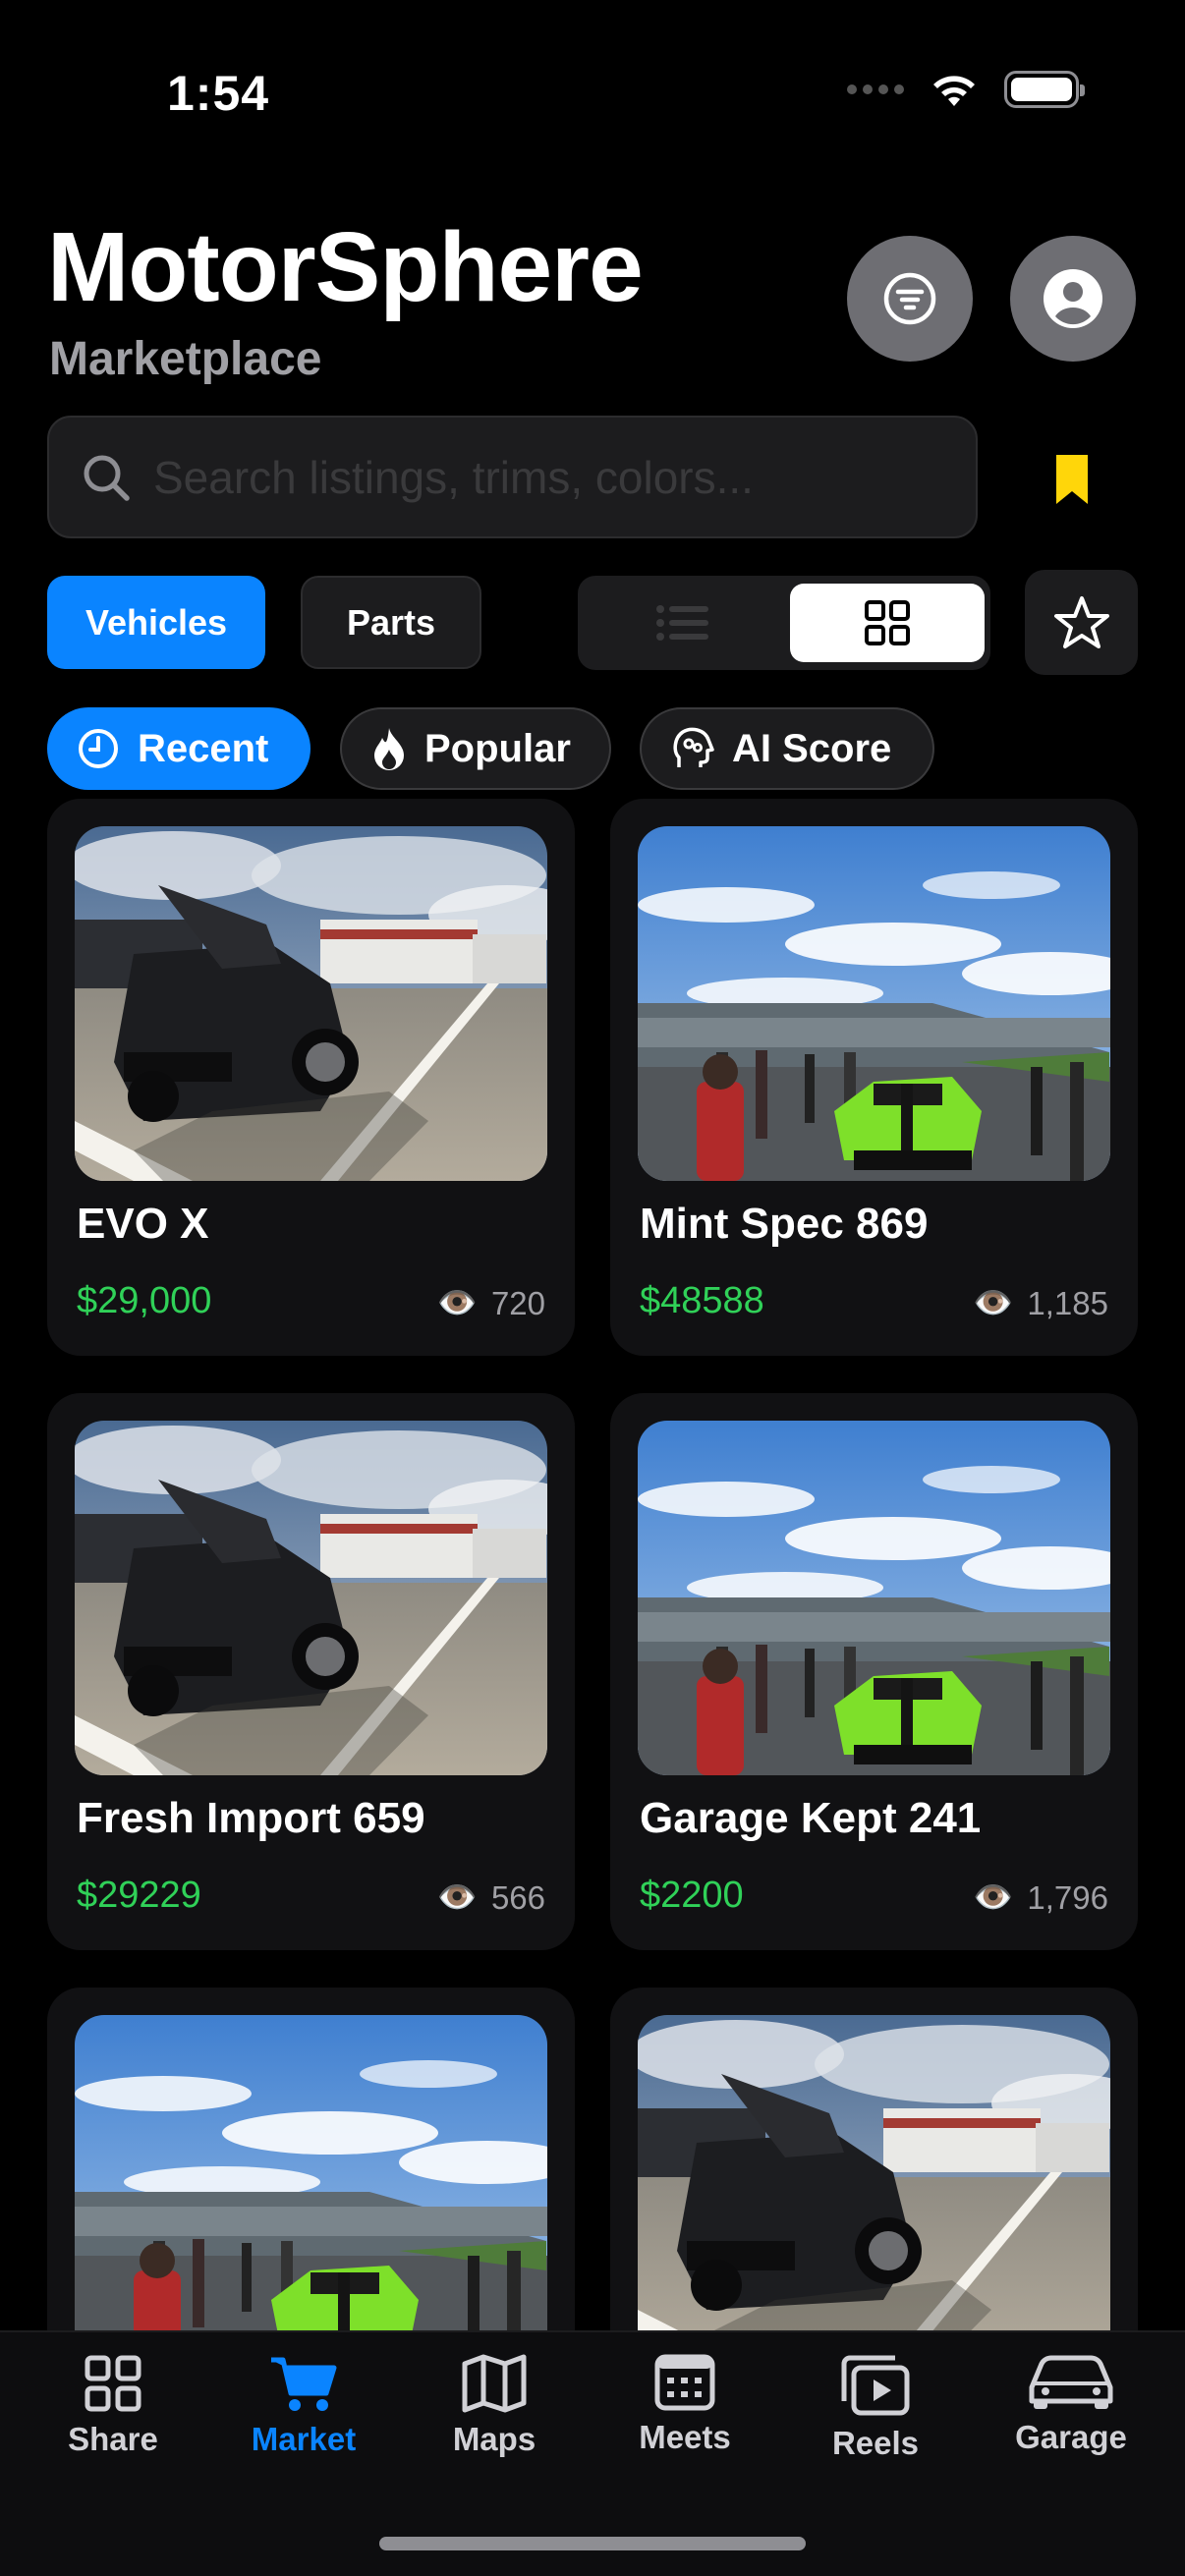 Image resolution: width=1185 pixels, height=2576 pixels. Describe the element at coordinates (784, 1224) in the screenshot. I see `listing-title: Mint Spec 869` at that location.